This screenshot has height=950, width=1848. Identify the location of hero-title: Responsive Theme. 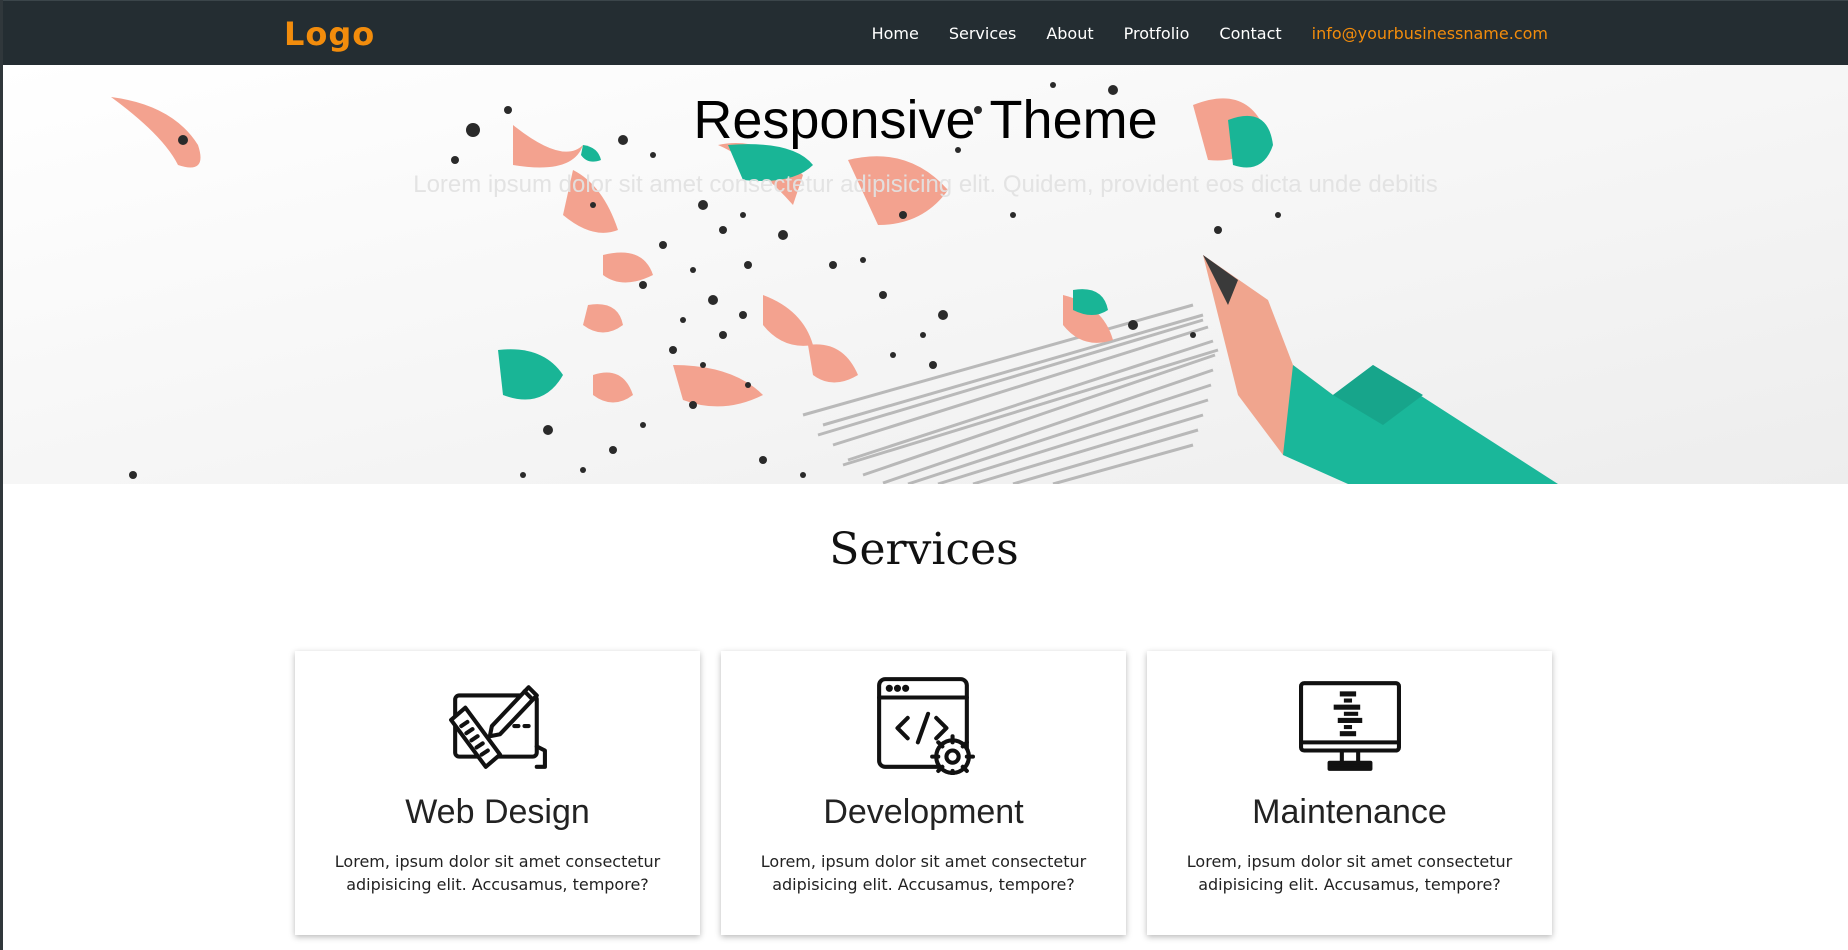
(925, 120).